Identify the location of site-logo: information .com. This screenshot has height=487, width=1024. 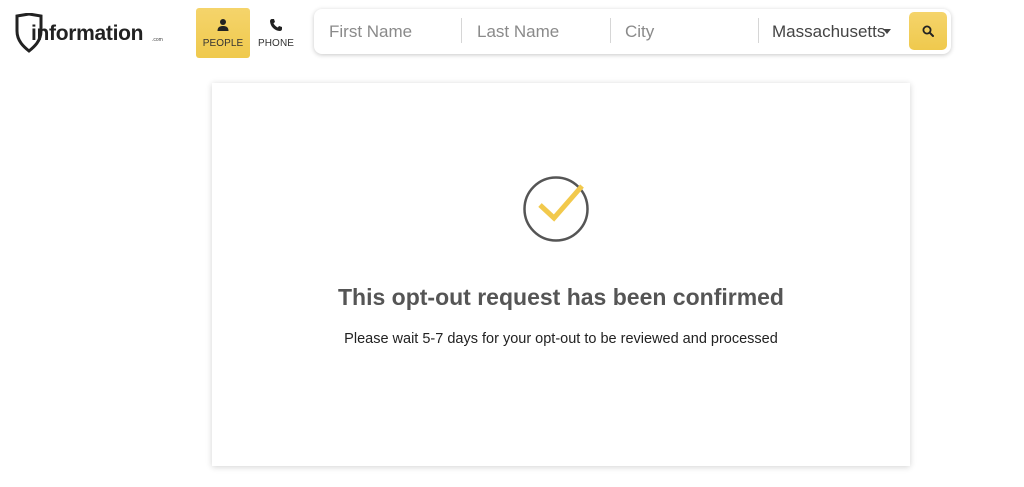
(89, 33).